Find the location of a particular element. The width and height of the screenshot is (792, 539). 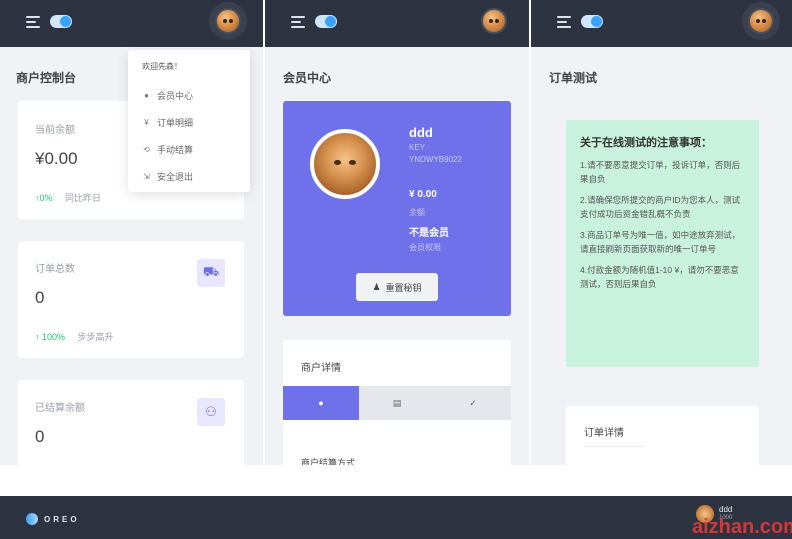

member-name: ddd is located at coordinates (421, 132).